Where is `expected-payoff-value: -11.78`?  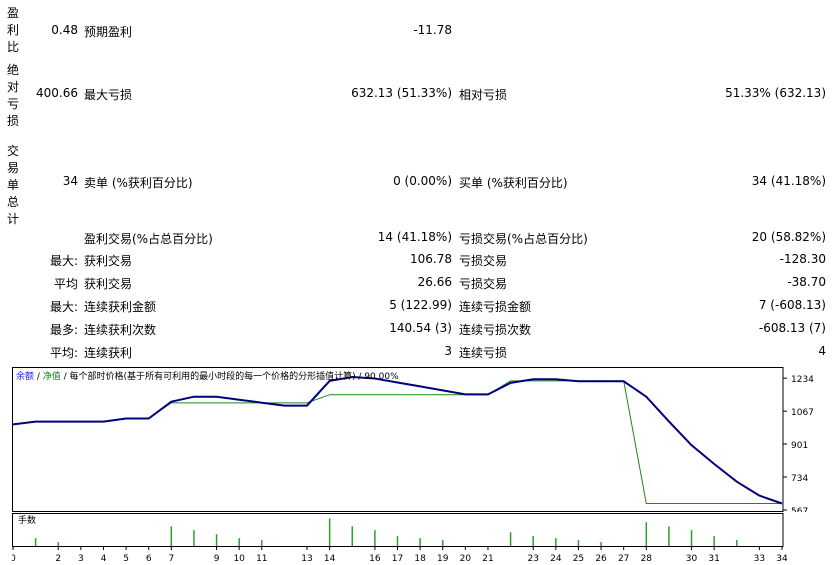 expected-payoff-value: -11.78 is located at coordinates (432, 30).